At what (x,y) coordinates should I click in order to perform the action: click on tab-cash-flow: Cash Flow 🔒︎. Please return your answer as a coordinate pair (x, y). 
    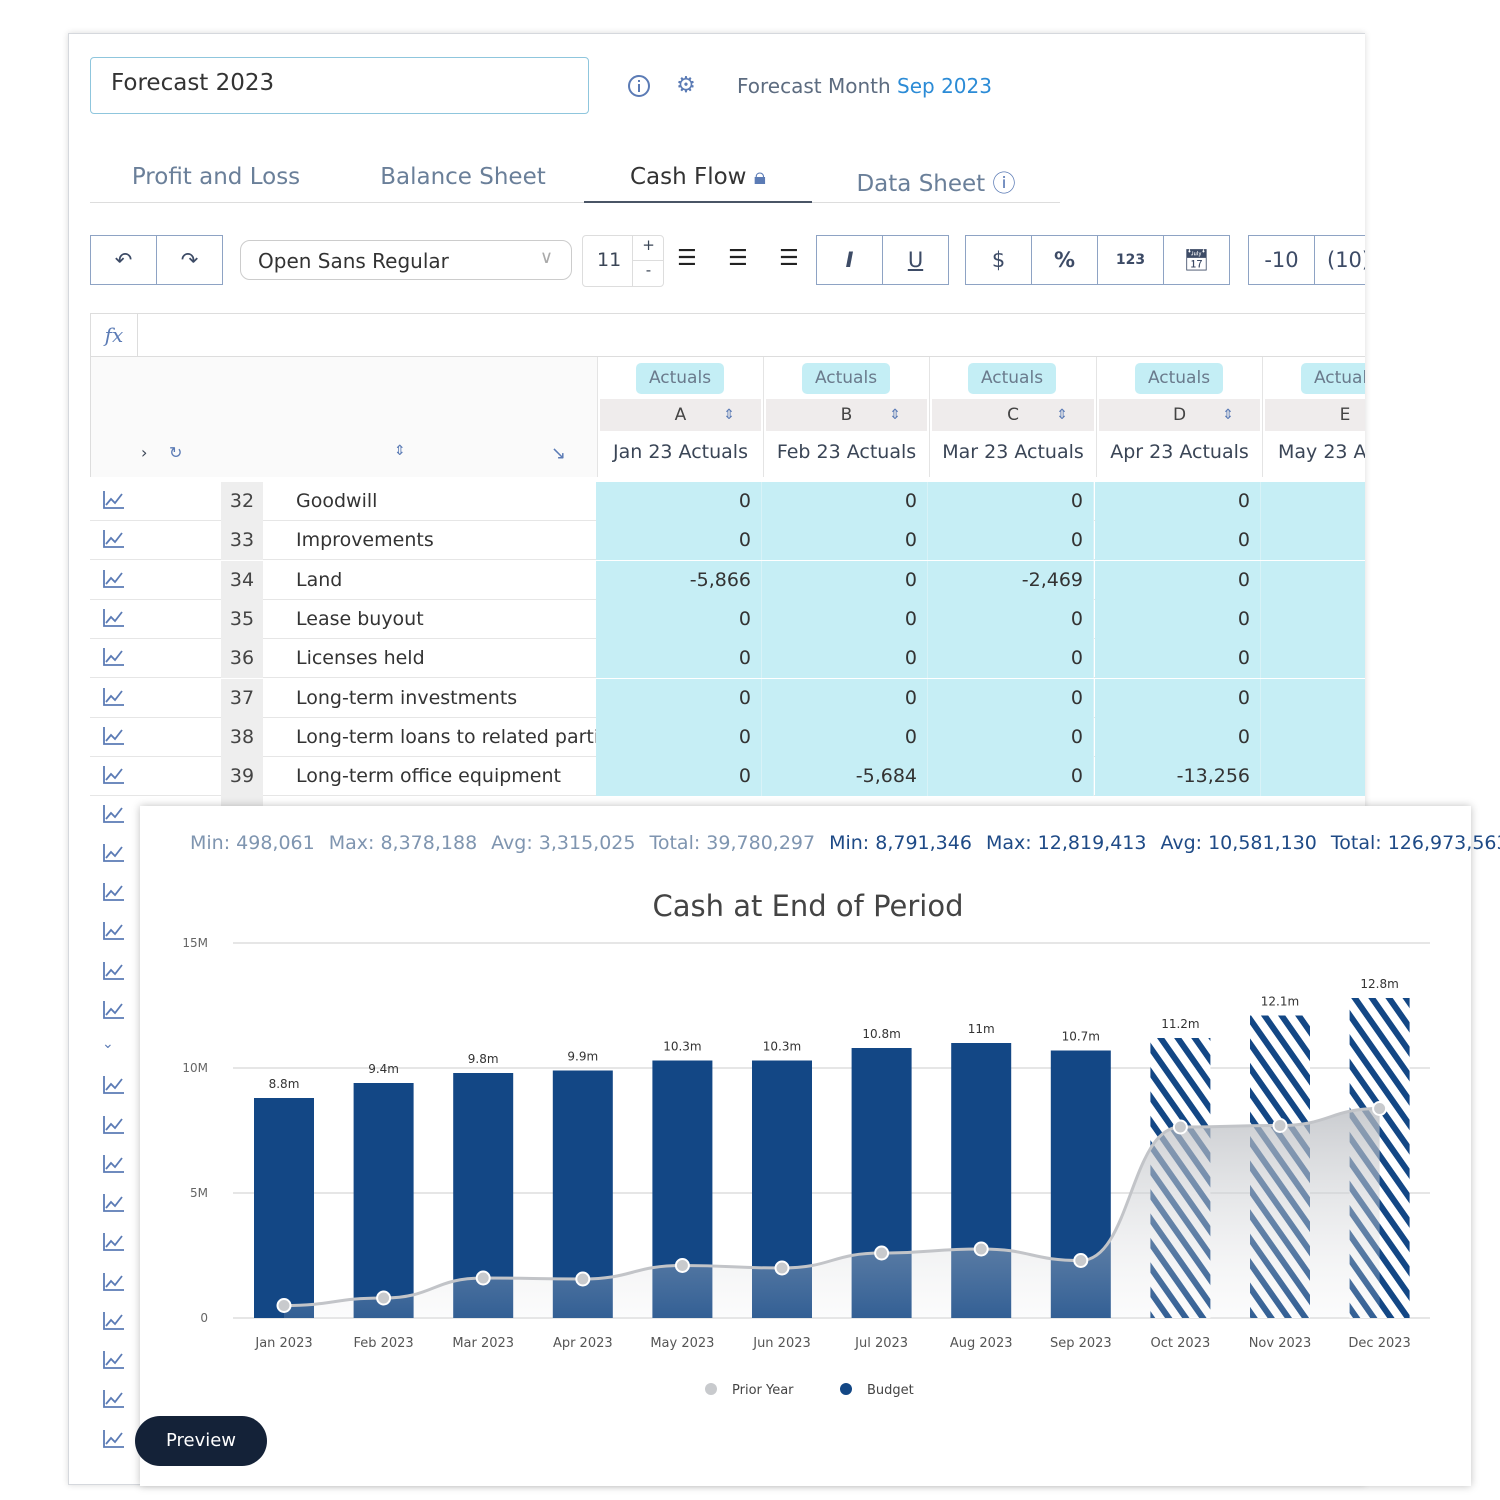
    Looking at the image, I should click on (698, 182).